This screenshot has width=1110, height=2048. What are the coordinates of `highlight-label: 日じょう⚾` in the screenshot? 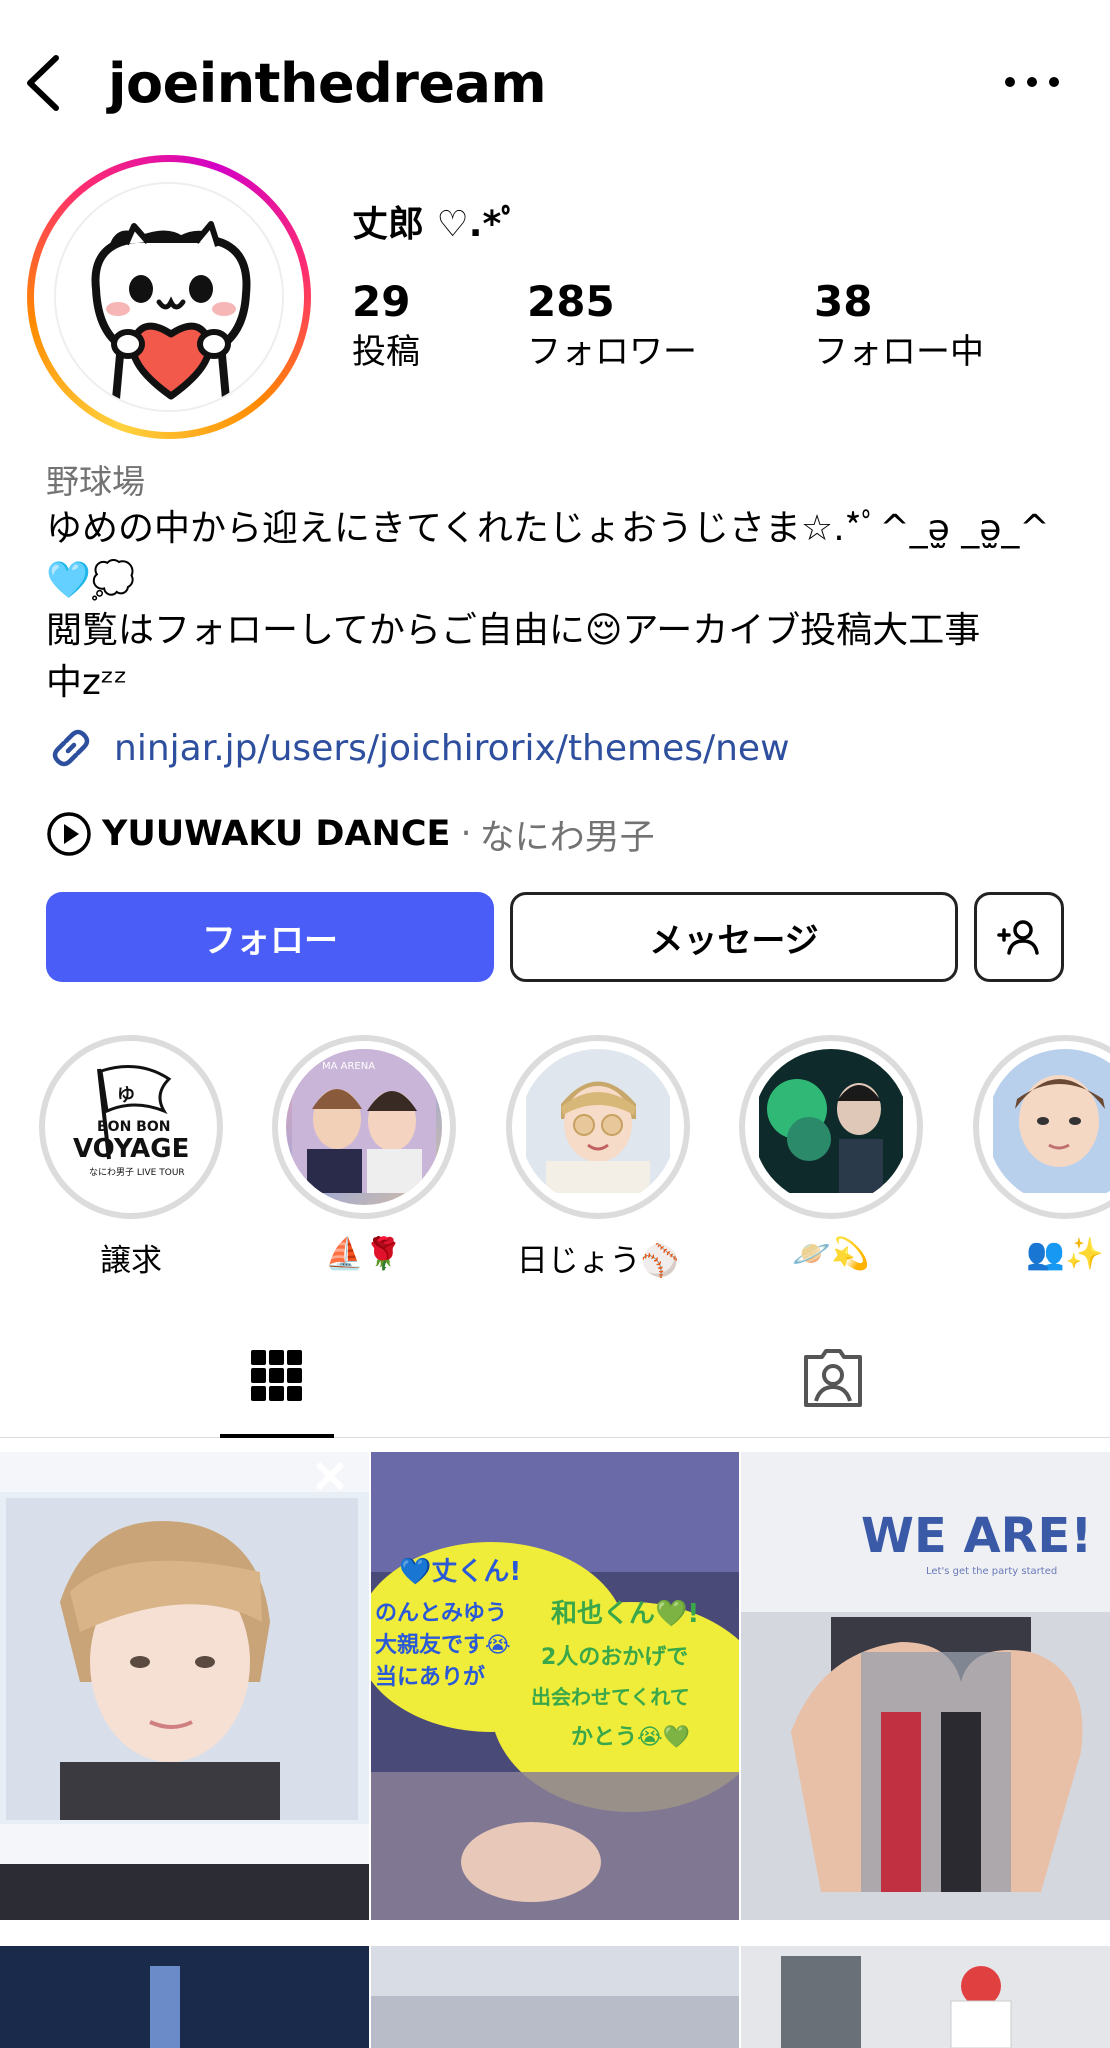 It's located at (598, 1261).